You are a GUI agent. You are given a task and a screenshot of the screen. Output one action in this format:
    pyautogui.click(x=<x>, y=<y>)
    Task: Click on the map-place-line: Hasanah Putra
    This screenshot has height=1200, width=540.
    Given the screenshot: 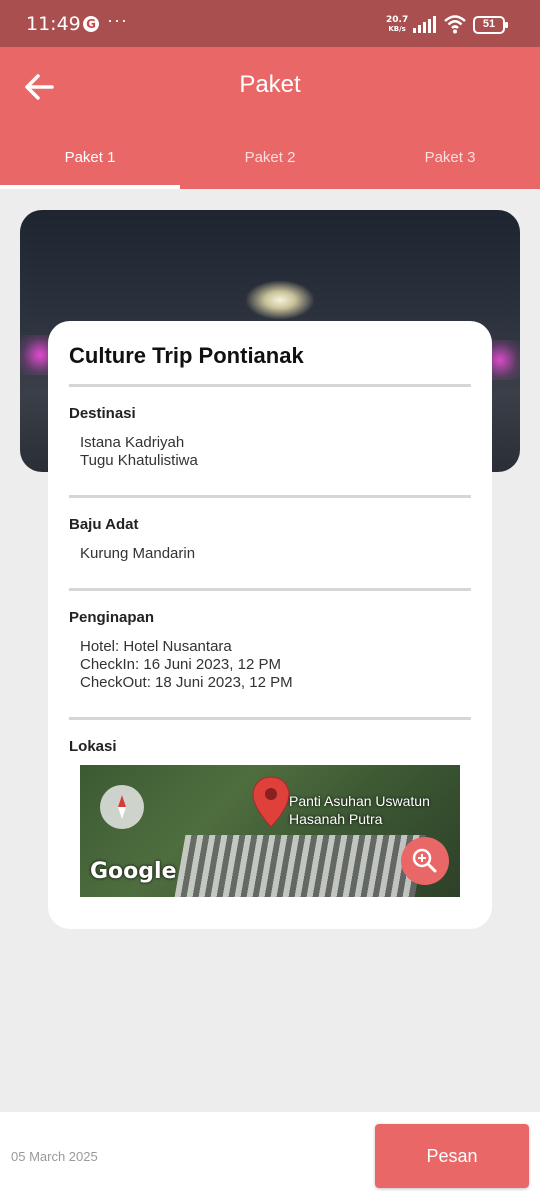 What is the action you would take?
    pyautogui.click(x=336, y=819)
    